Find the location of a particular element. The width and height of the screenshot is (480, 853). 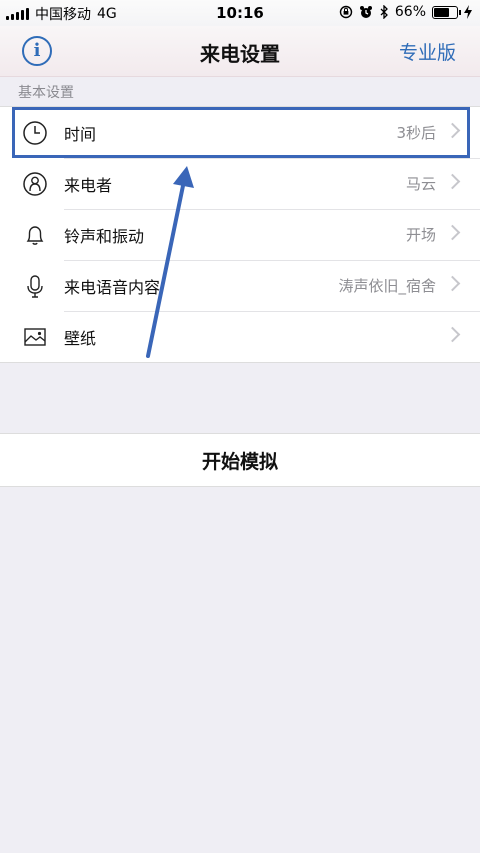

setting-label: 来电语音内容 is located at coordinates (112, 287).